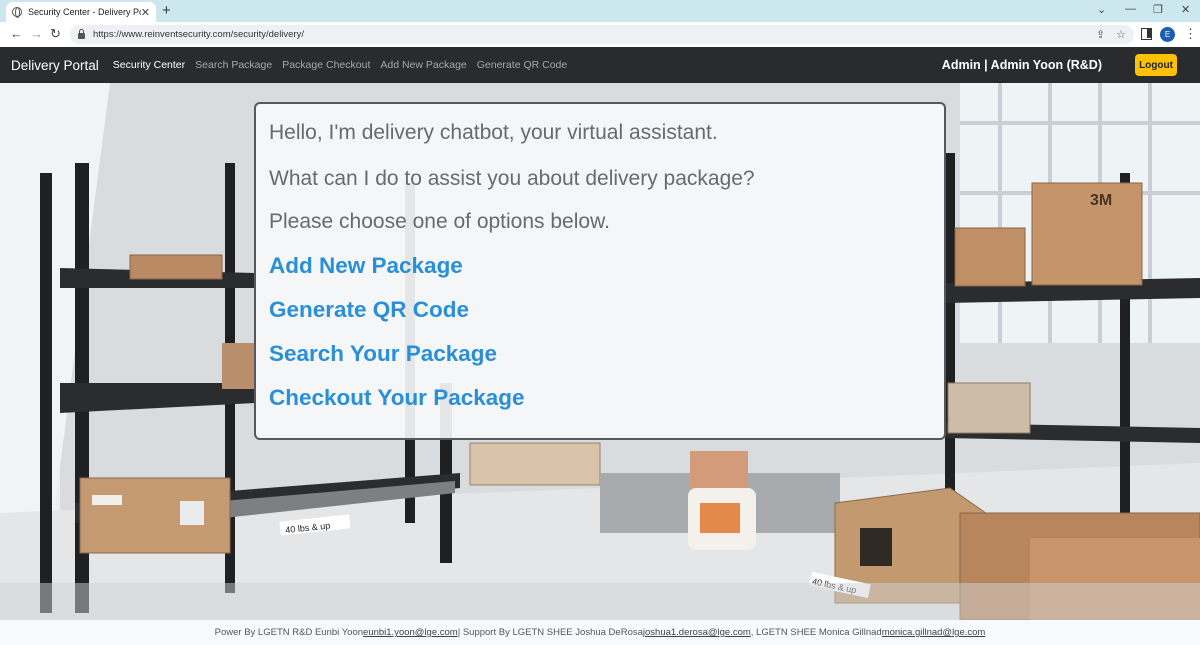 This screenshot has width=1200, height=645. I want to click on maximize-icon: ❐, so click(1158, 9).